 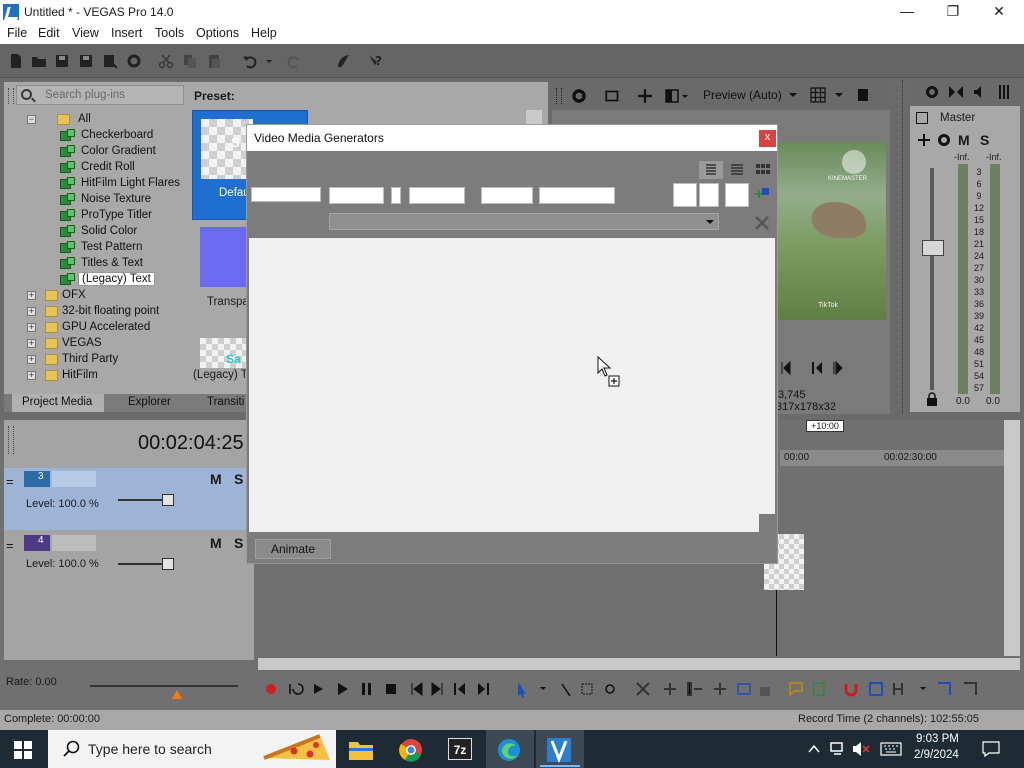 I want to click on timeline-ruler: 00:00 00:02:30:00, so click(x=892, y=458).